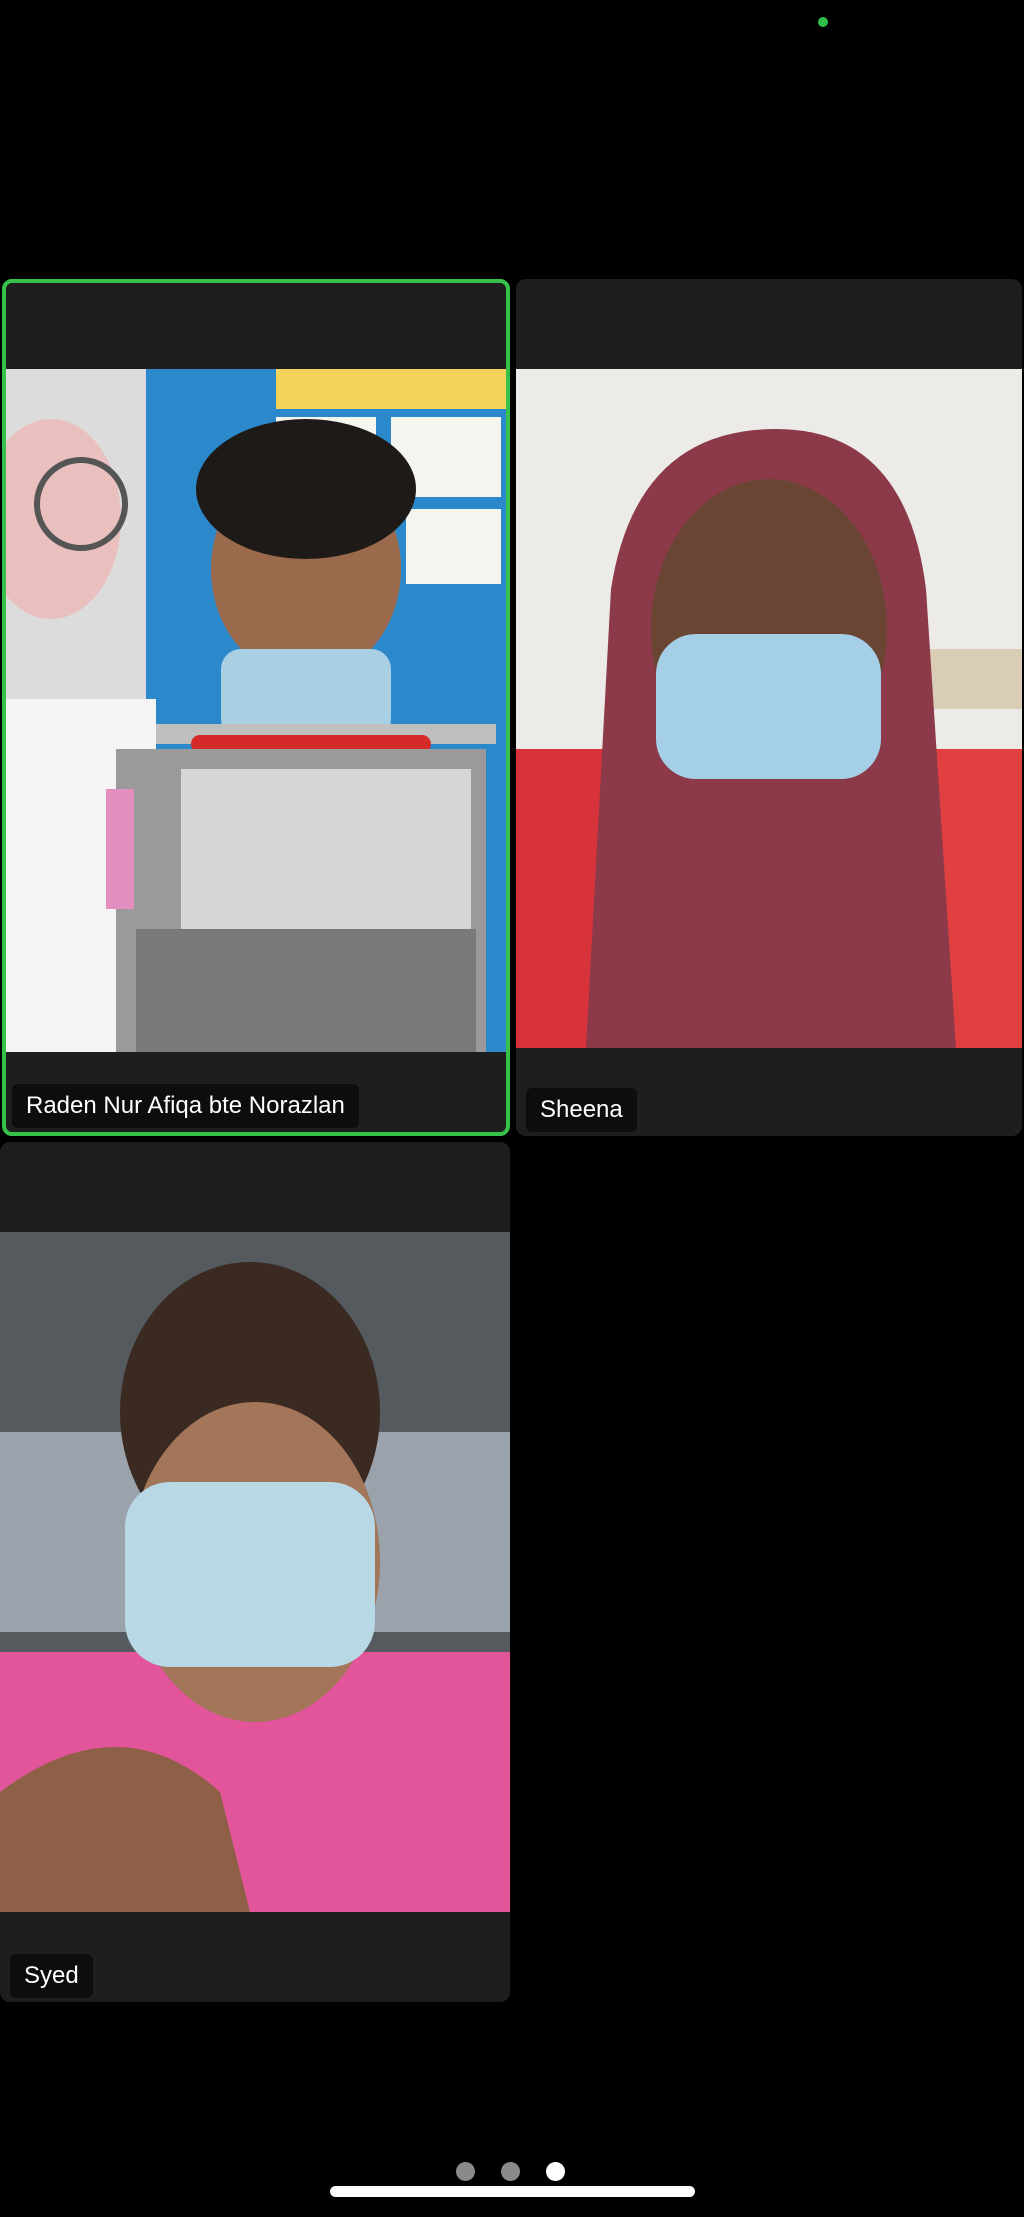 The image size is (1024, 2217). Describe the element at coordinates (555, 2171) in the screenshot. I see `page-dot-current` at that location.